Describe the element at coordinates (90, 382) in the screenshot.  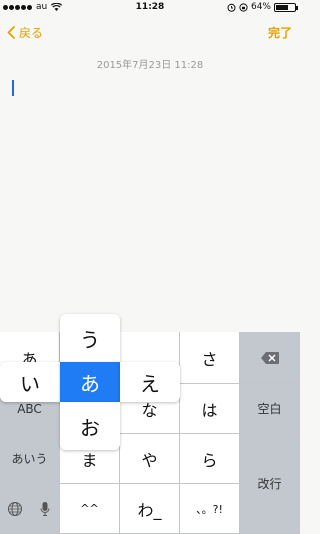
I see `flick-a: あ` at that location.